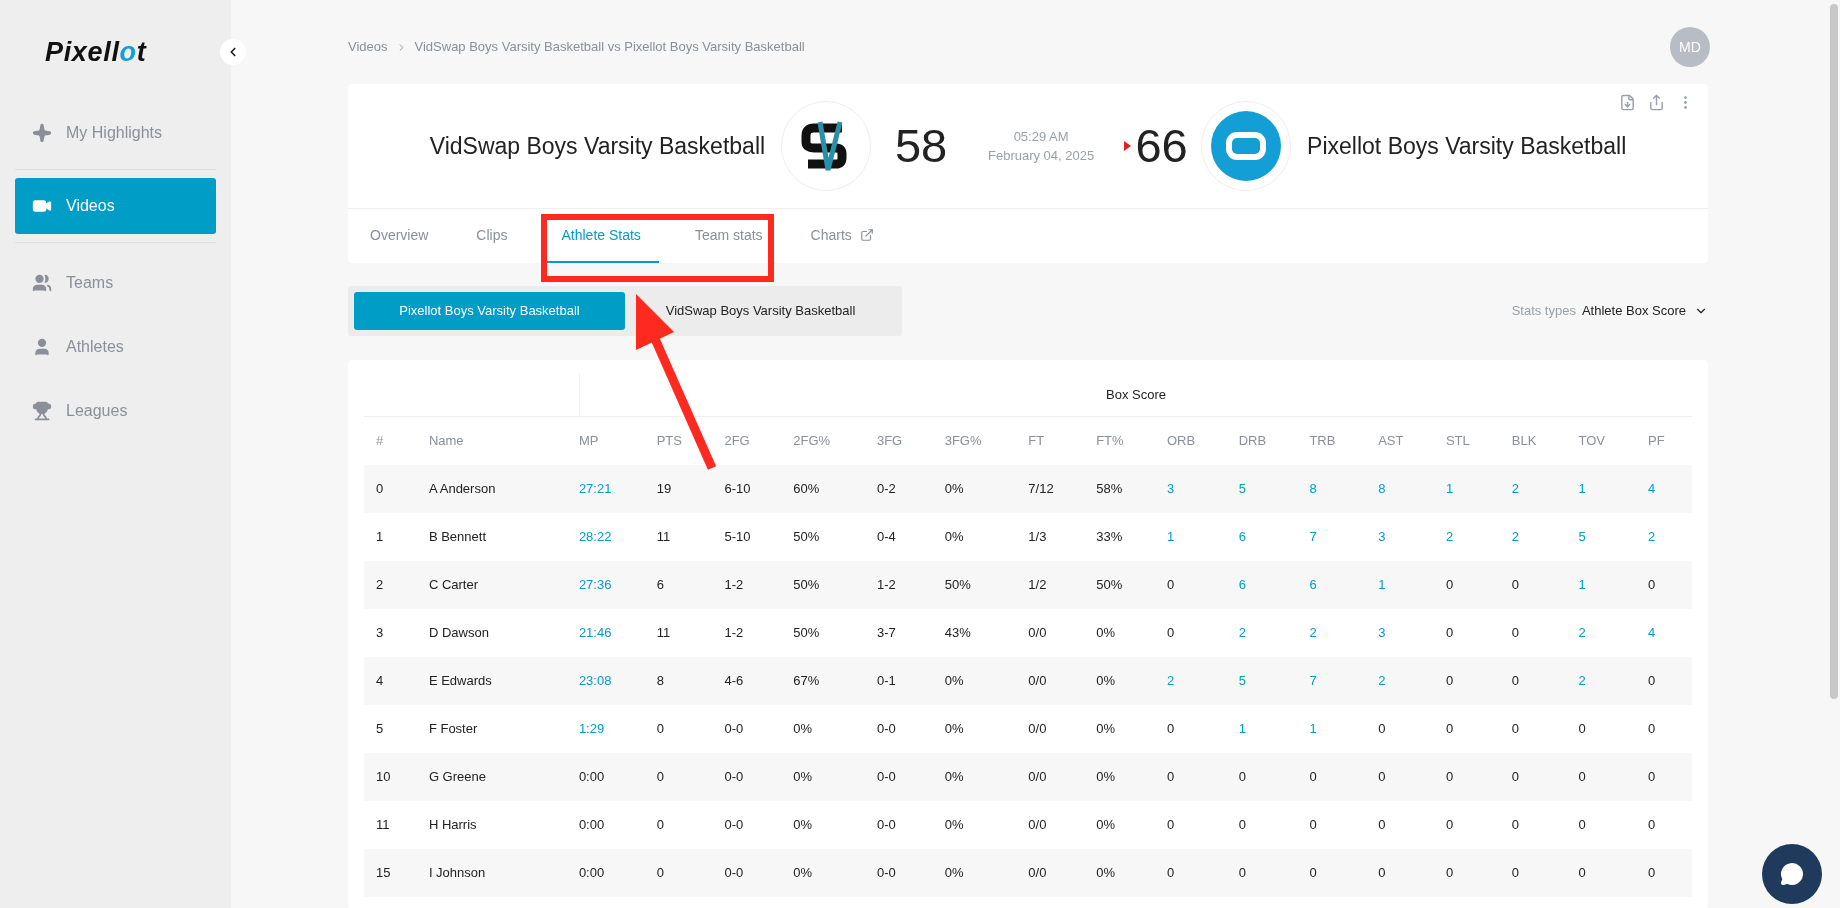 The height and width of the screenshot is (908, 1840). What do you see at coordinates (595, 489) in the screenshot?
I see `stat-link: 27:21` at bounding box center [595, 489].